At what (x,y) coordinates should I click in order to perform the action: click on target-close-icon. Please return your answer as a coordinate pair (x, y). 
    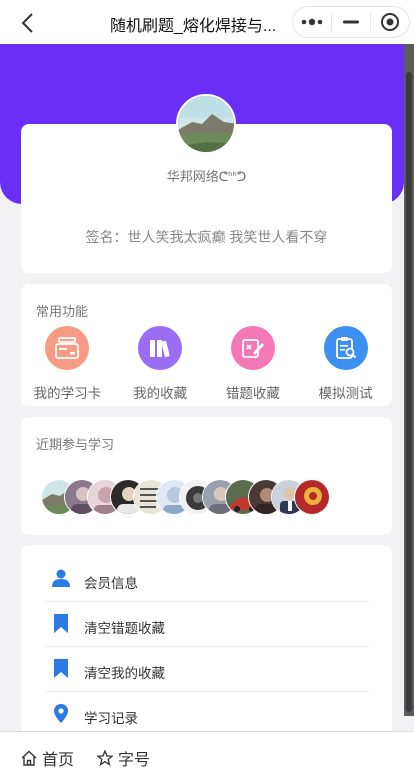
    Looking at the image, I should click on (390, 22).